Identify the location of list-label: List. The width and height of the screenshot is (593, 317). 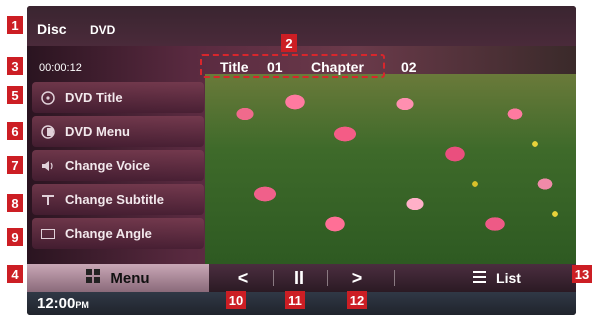
(508, 278).